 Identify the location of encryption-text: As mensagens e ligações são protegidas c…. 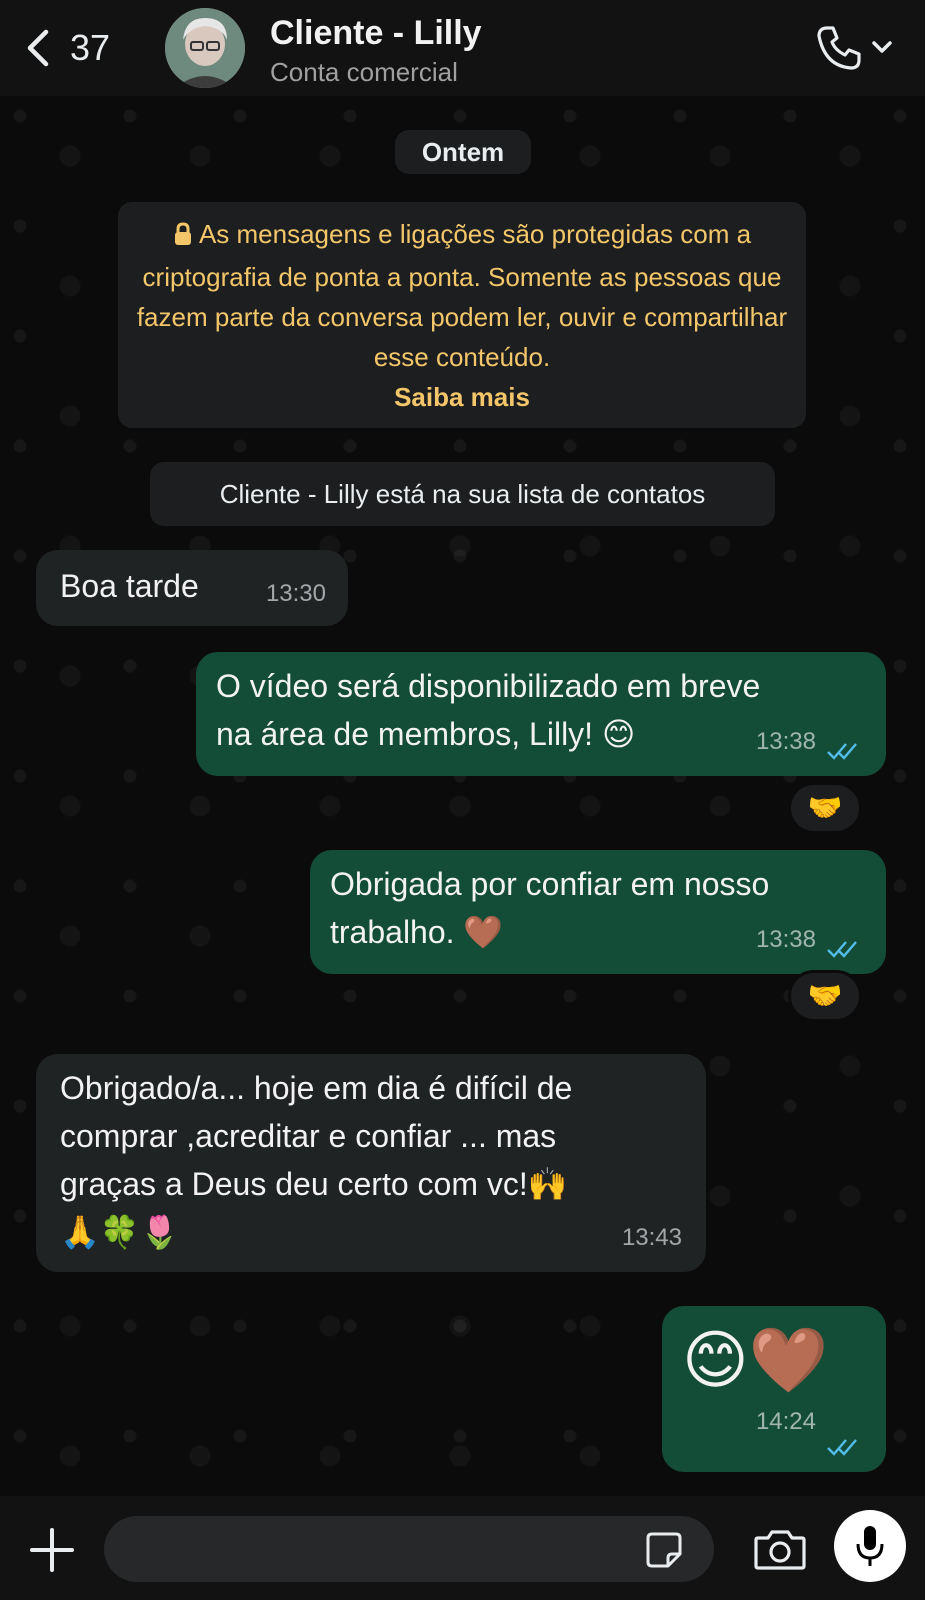
(462, 295).